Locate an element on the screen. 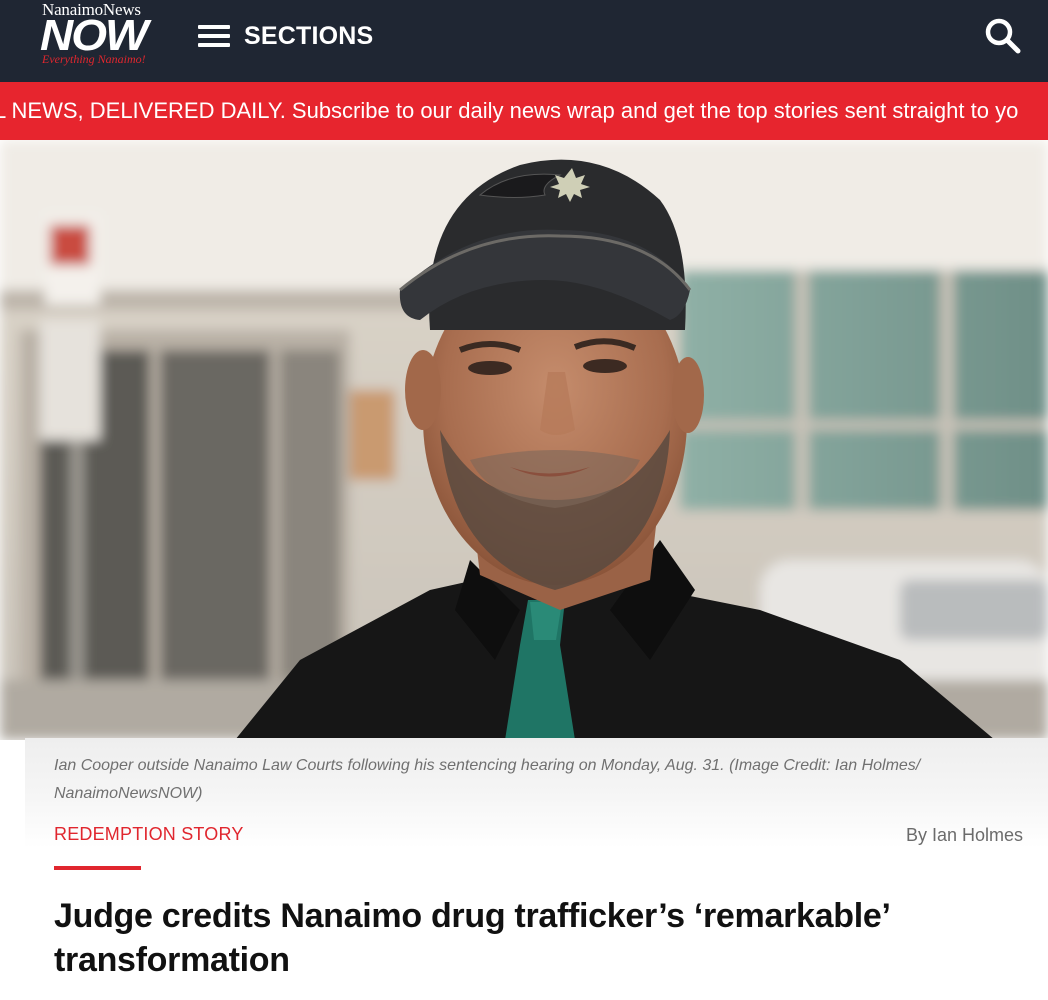  search-button is located at coordinates (1003, 36).